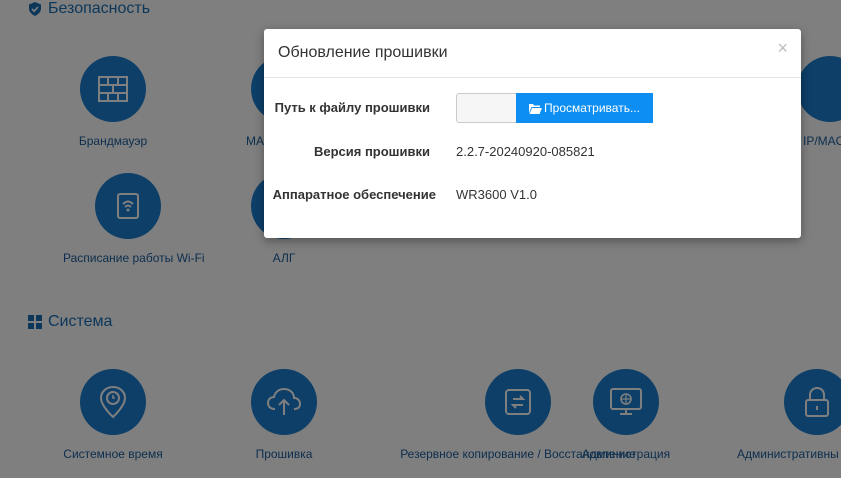 The image size is (841, 478). What do you see at coordinates (486, 108) in the screenshot?
I see `file-path-input` at bounding box center [486, 108].